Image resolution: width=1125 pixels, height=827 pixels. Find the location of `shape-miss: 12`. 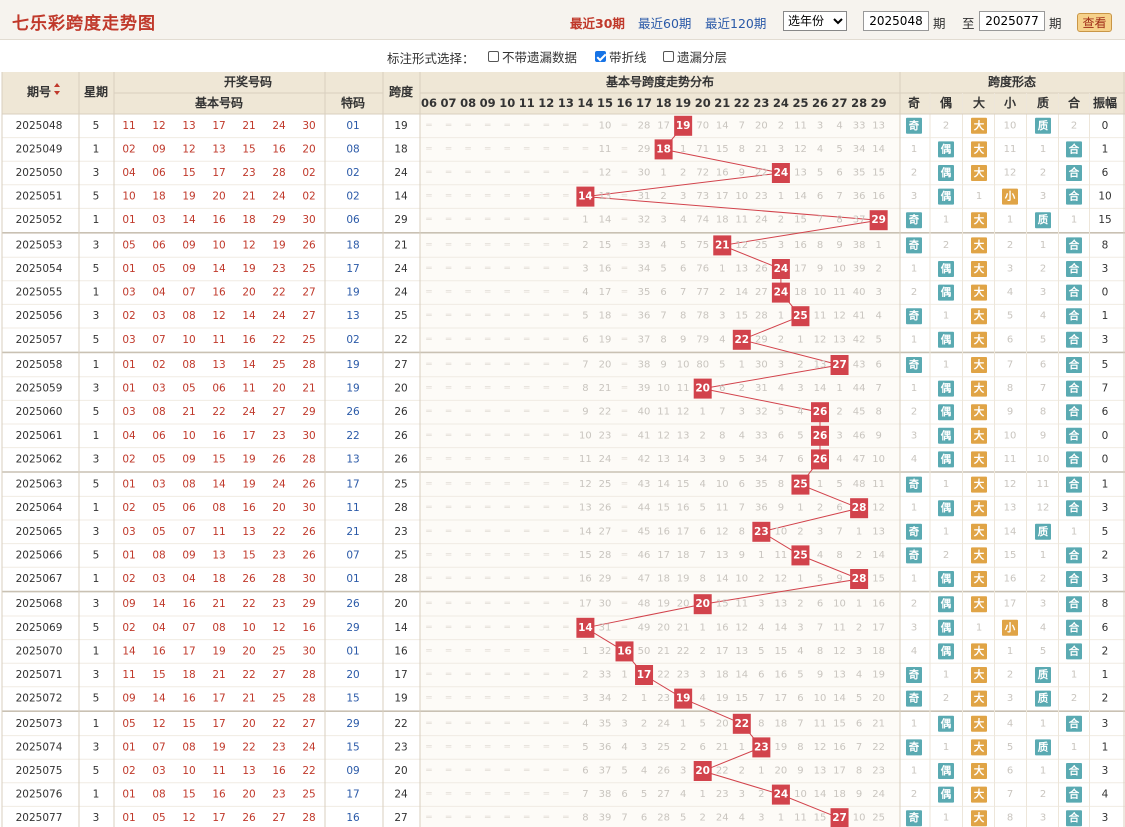

shape-miss: 12 is located at coordinates (1043, 508).